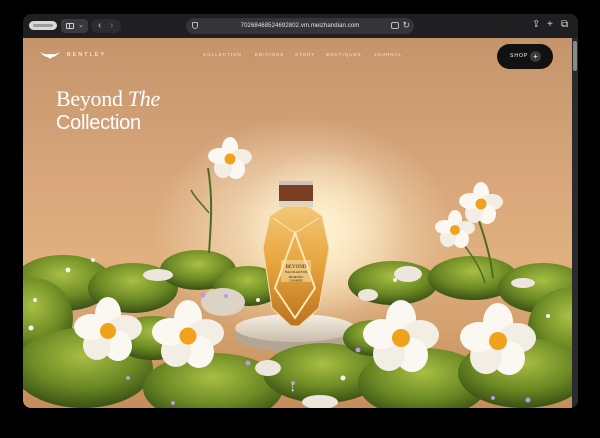  What do you see at coordinates (70, 26) in the screenshot?
I see `sidebar-icon` at bounding box center [70, 26].